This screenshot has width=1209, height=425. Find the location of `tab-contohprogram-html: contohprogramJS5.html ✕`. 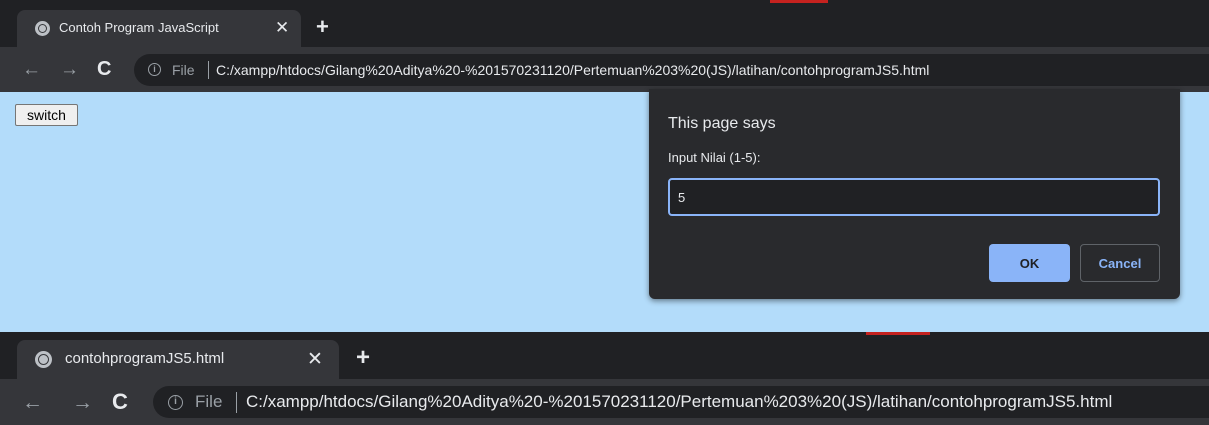

tab-contohprogram-html: contohprogramJS5.html ✕ is located at coordinates (178, 359).